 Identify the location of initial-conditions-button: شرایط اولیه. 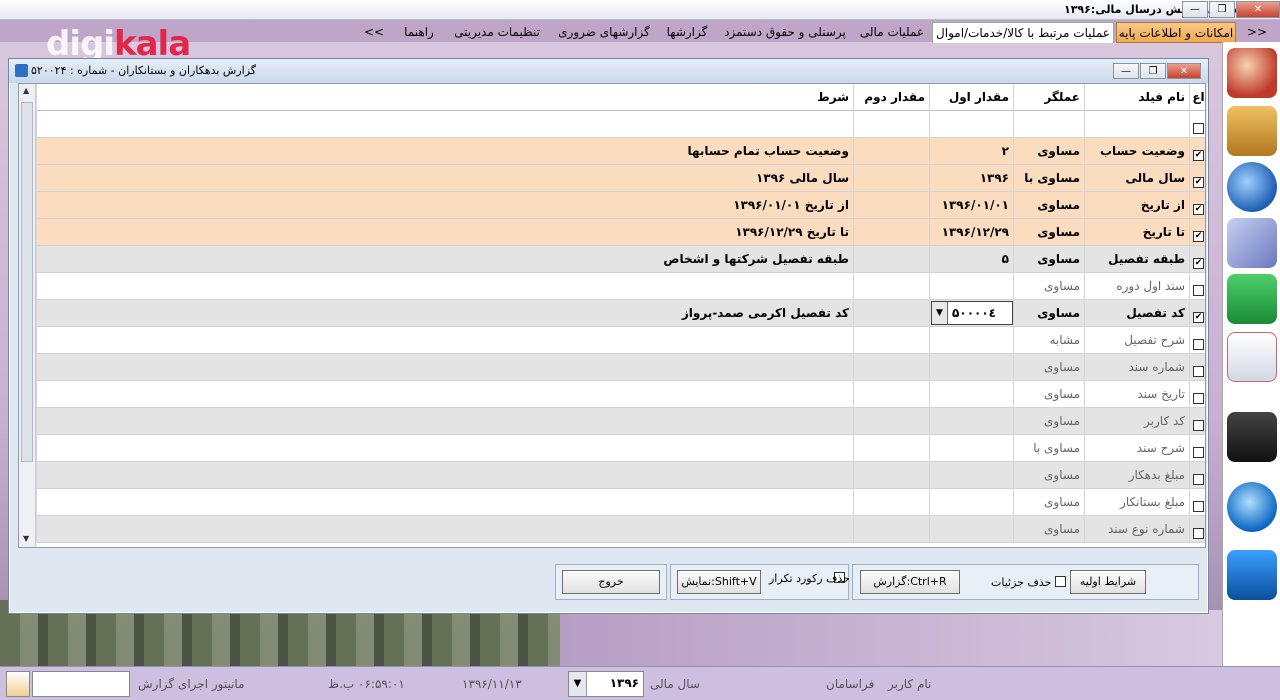
(1108, 582).